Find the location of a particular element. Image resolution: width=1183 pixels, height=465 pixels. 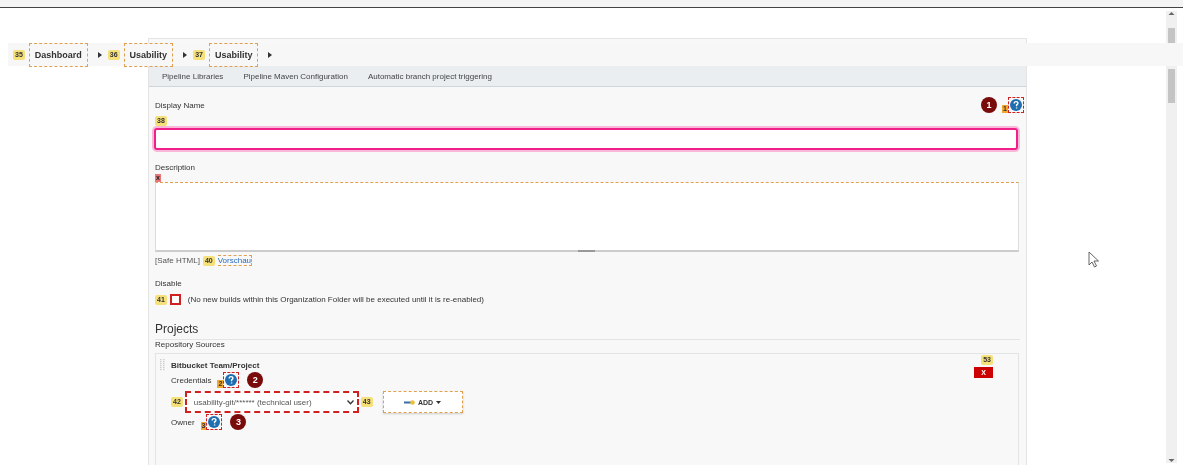

field-label: Disable is located at coordinates (168, 283).